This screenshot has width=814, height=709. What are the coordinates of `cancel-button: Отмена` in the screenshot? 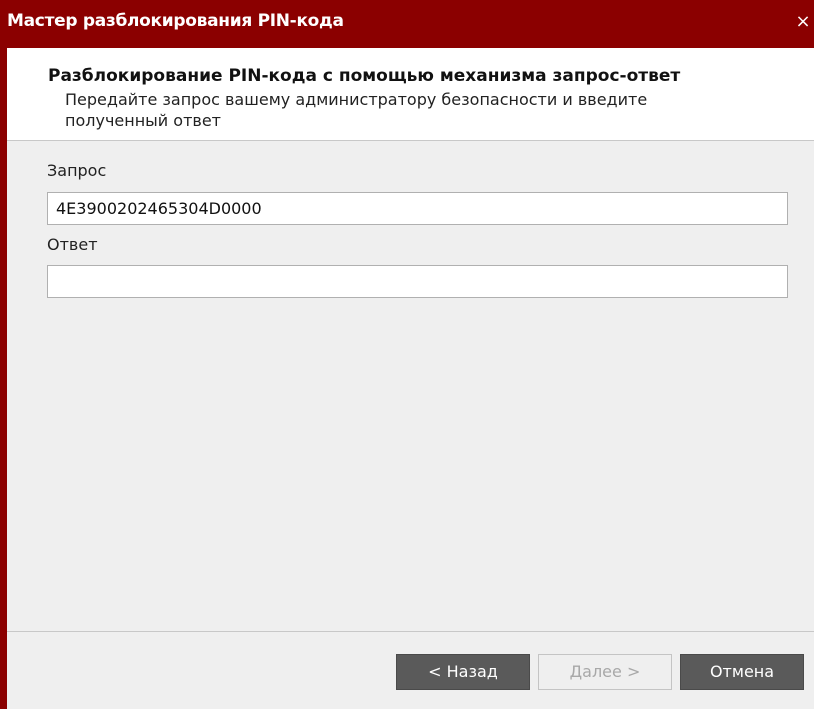 It's located at (742, 672).